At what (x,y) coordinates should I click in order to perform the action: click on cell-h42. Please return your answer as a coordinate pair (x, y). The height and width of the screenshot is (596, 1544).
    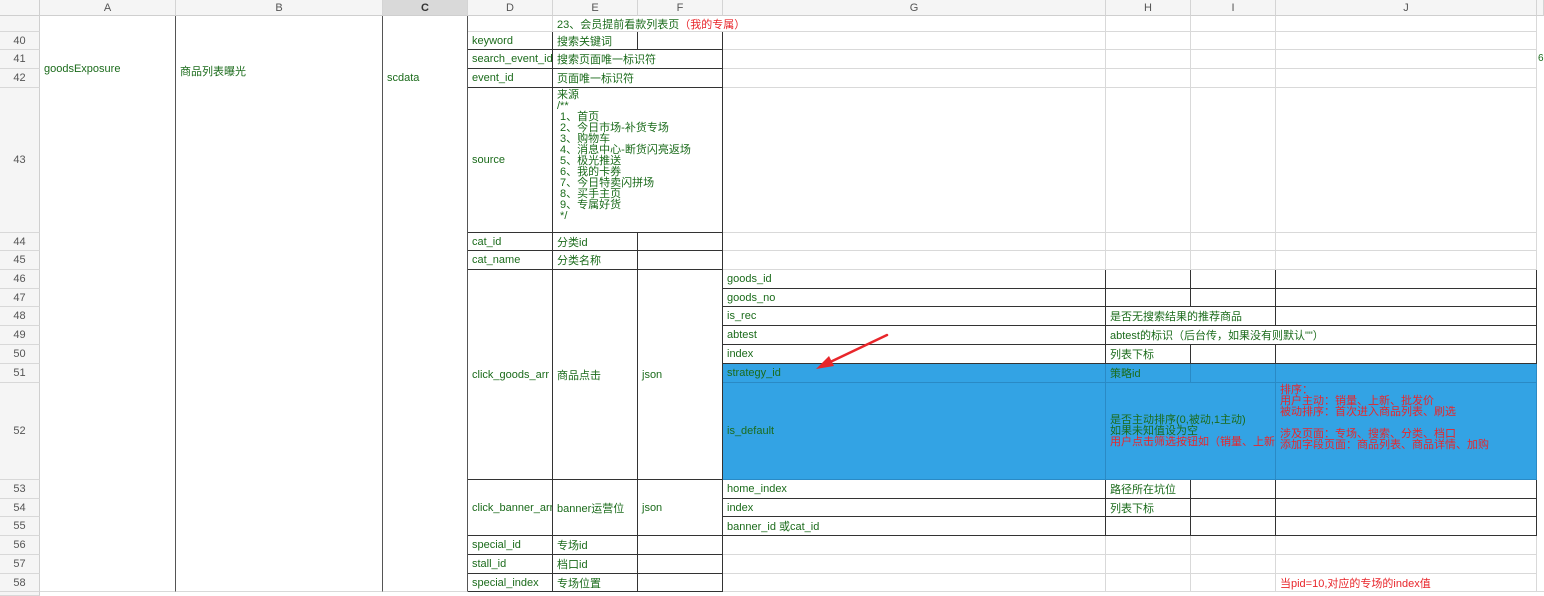
    Looking at the image, I should click on (1148, 78).